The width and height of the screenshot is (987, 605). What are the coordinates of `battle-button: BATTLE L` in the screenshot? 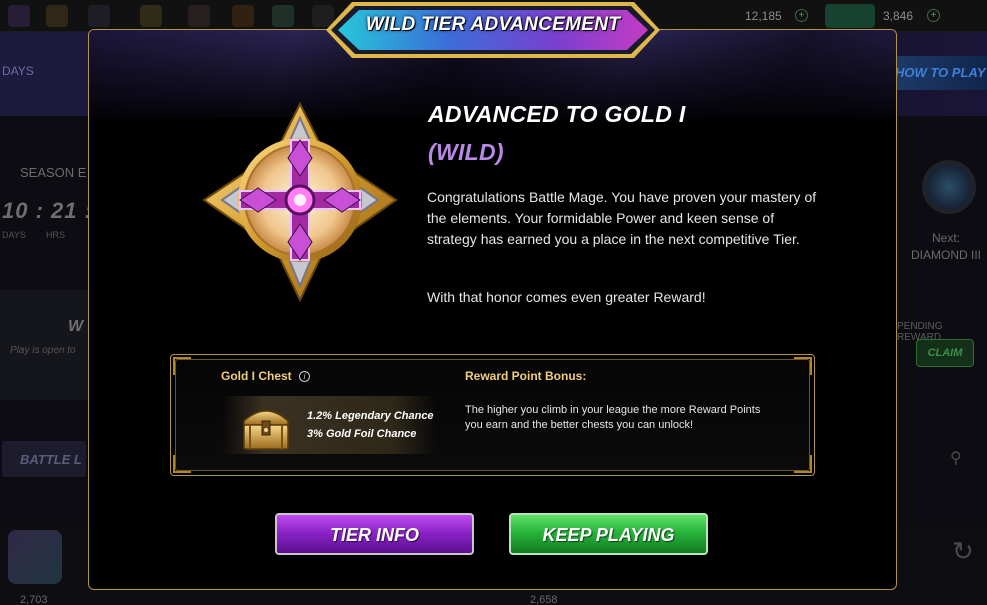 It's located at (44, 459).